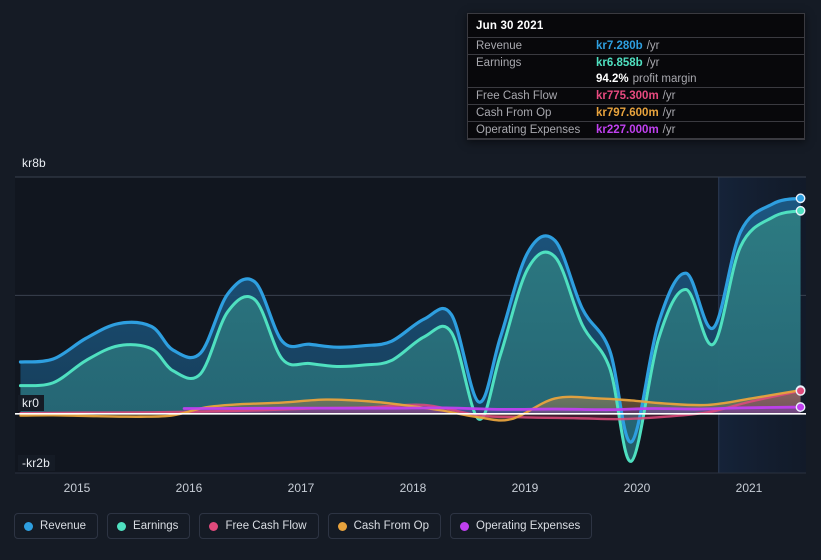  I want to click on tooltip-row-value-group: kr227.000m/yr, so click(635, 130).